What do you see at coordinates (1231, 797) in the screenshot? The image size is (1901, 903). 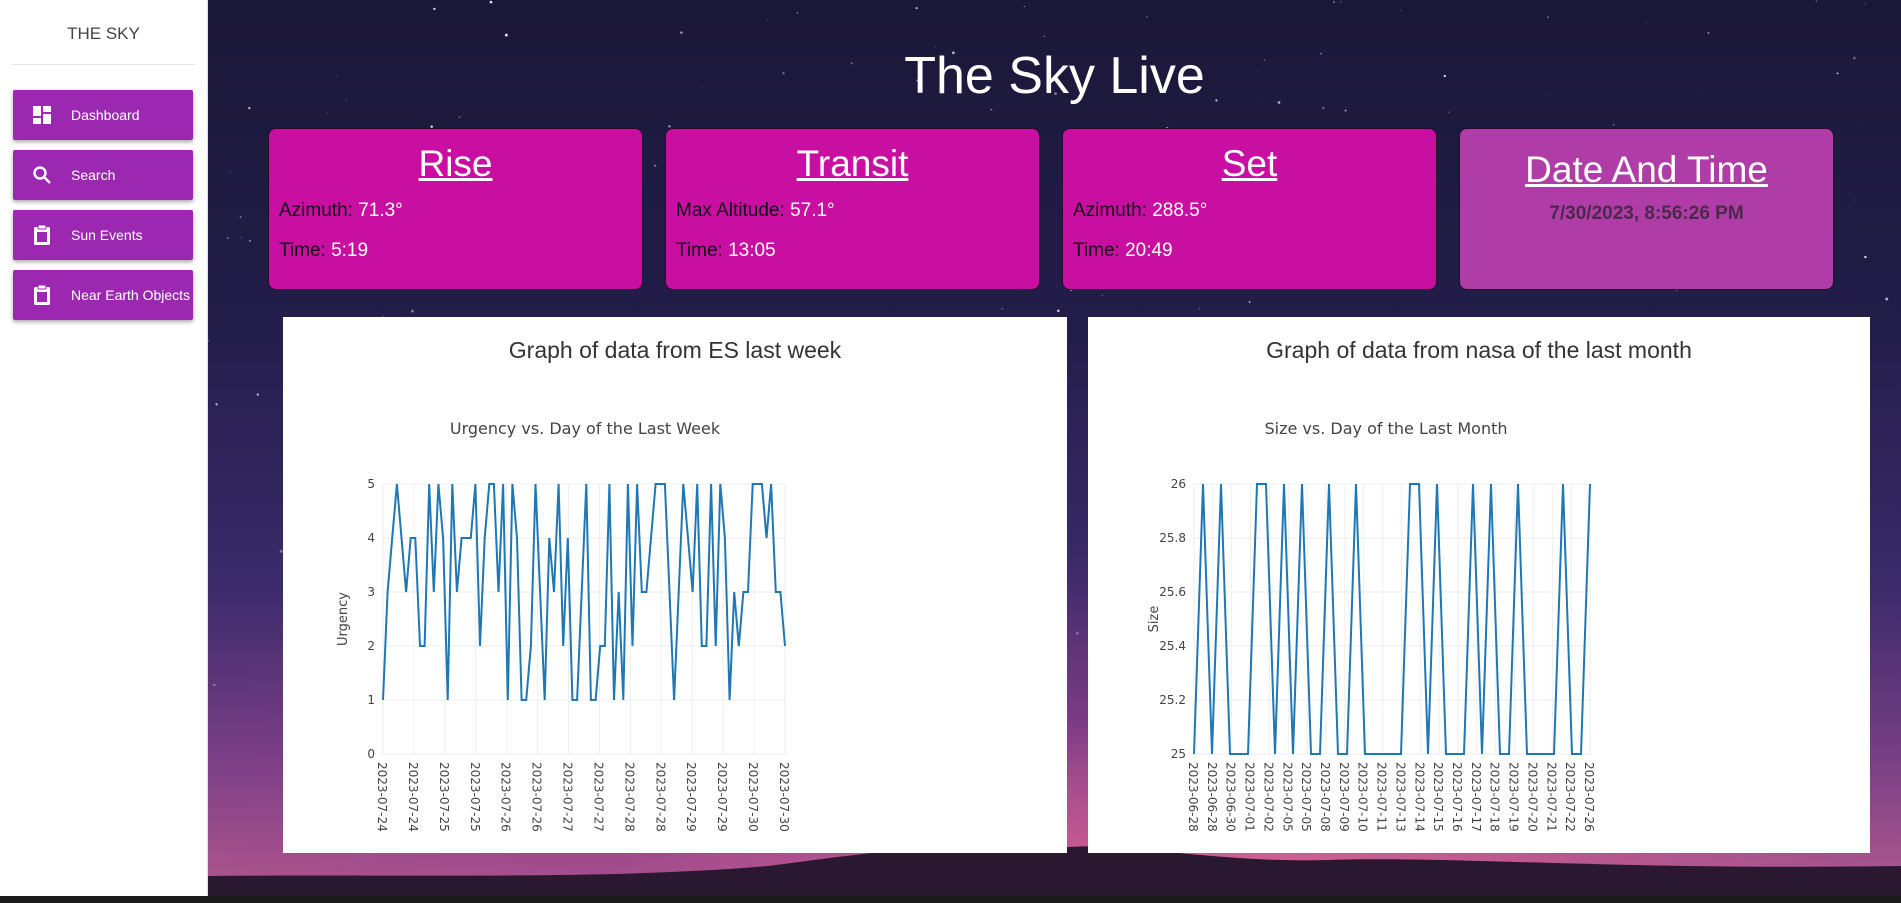 I see `x-tick-label: 2023-06-30` at bounding box center [1231, 797].